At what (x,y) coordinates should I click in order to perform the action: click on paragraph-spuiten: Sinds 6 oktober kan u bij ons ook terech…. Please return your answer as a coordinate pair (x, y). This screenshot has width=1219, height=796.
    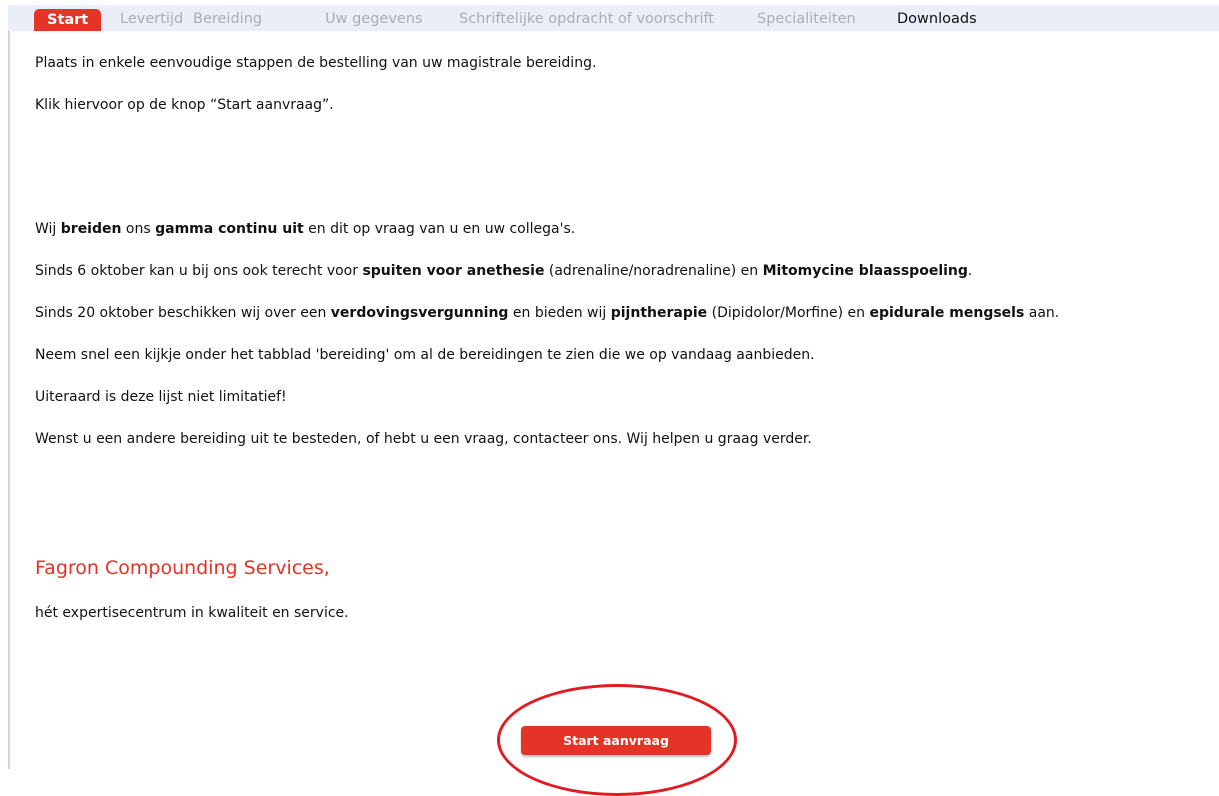
    Looking at the image, I should click on (504, 271).